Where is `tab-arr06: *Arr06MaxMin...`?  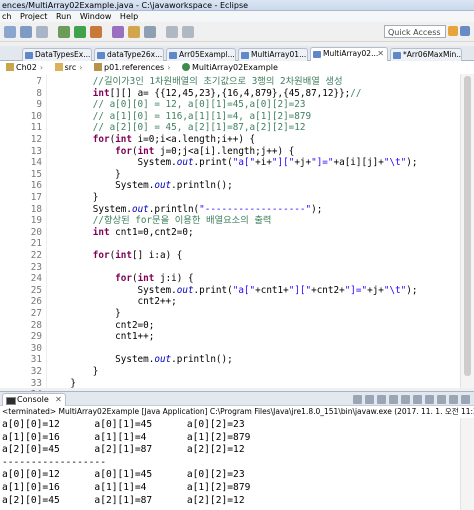
tab-arr06: *Arr06MaxMin... is located at coordinates (426, 54).